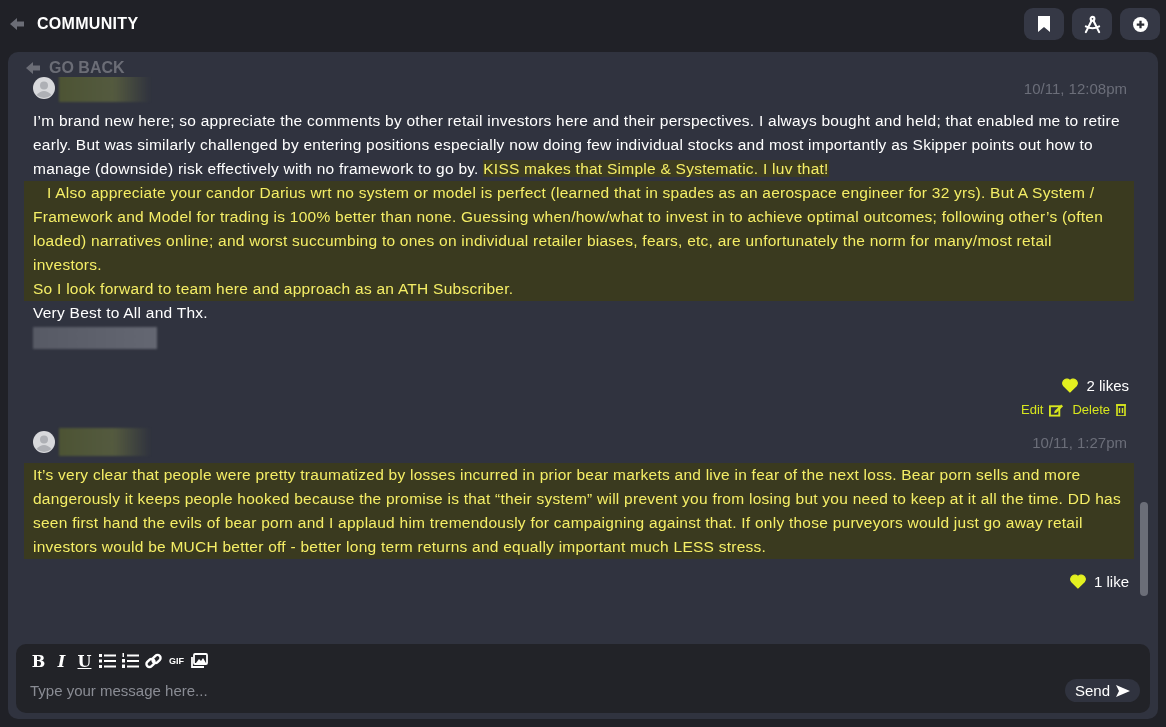 This screenshot has height=727, width=1166. Describe the element at coordinates (38, 661) in the screenshot. I see `bold-button: B` at that location.